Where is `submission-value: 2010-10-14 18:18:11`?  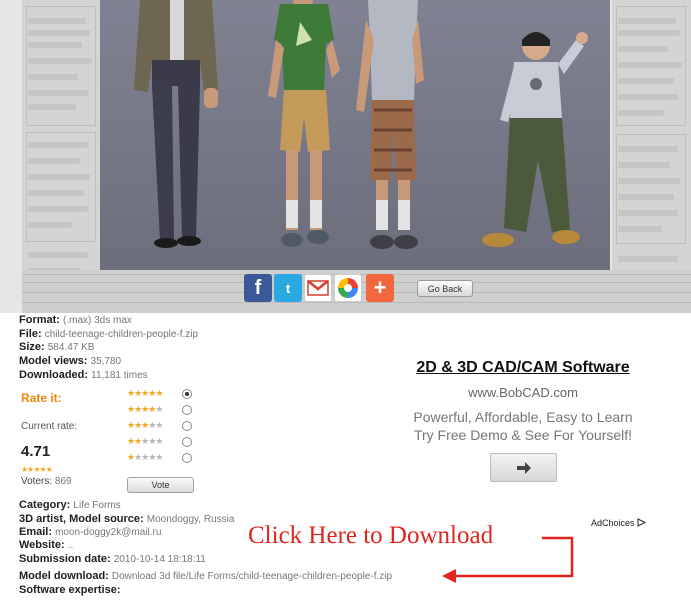
submission-value: 2010-10-14 18:18:11 is located at coordinates (159, 559).